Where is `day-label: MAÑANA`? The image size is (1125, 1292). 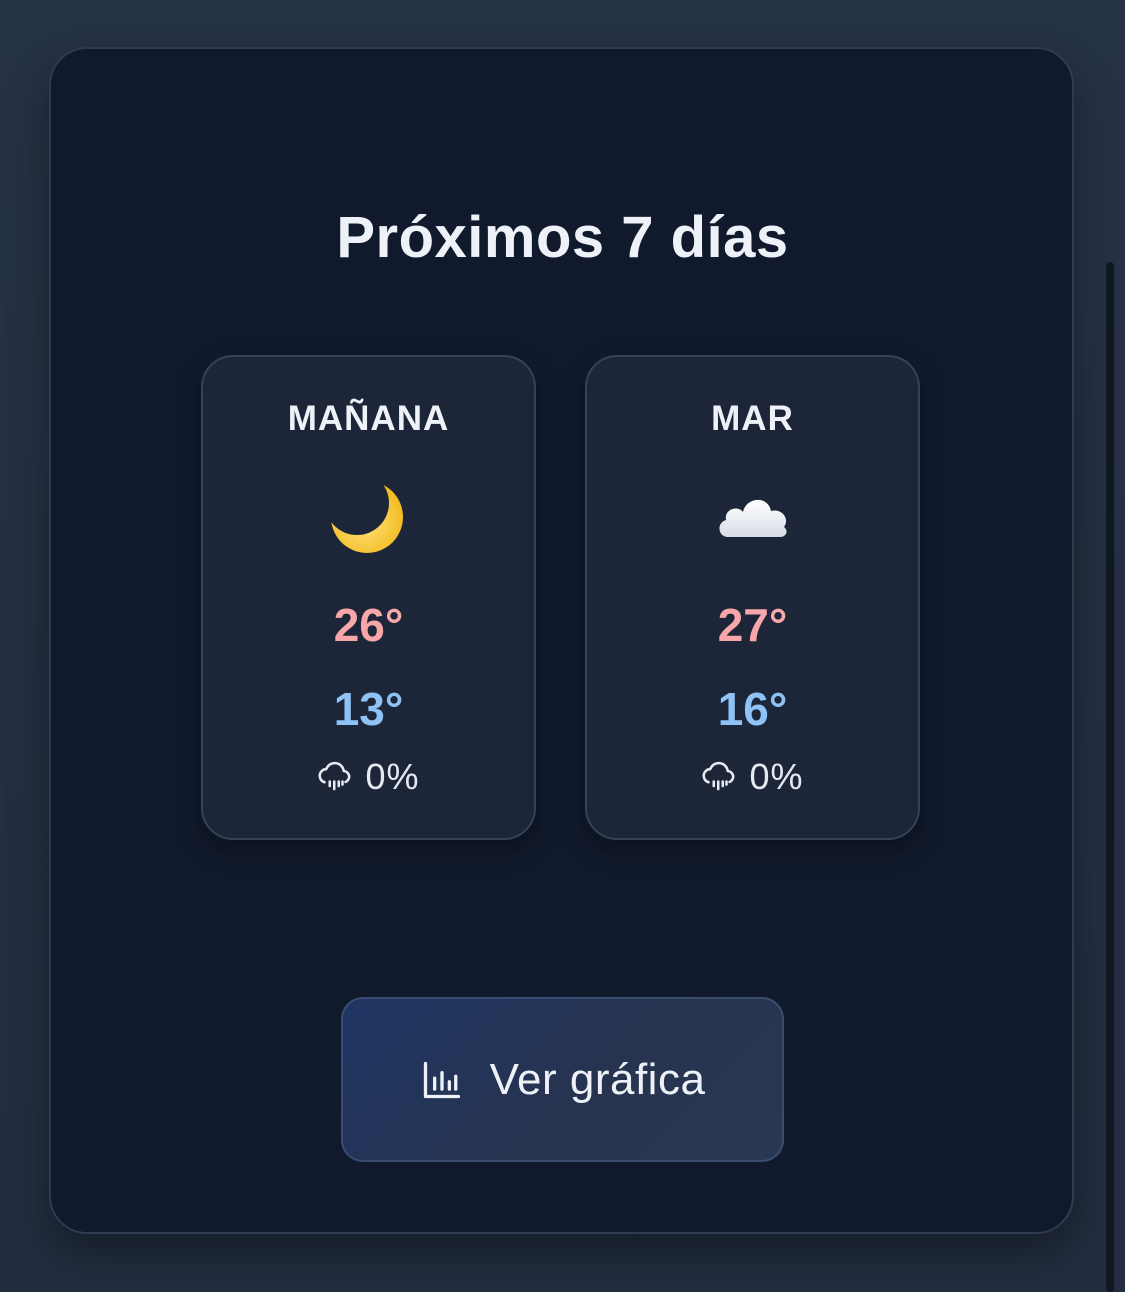
day-label: MAÑANA is located at coordinates (368, 418).